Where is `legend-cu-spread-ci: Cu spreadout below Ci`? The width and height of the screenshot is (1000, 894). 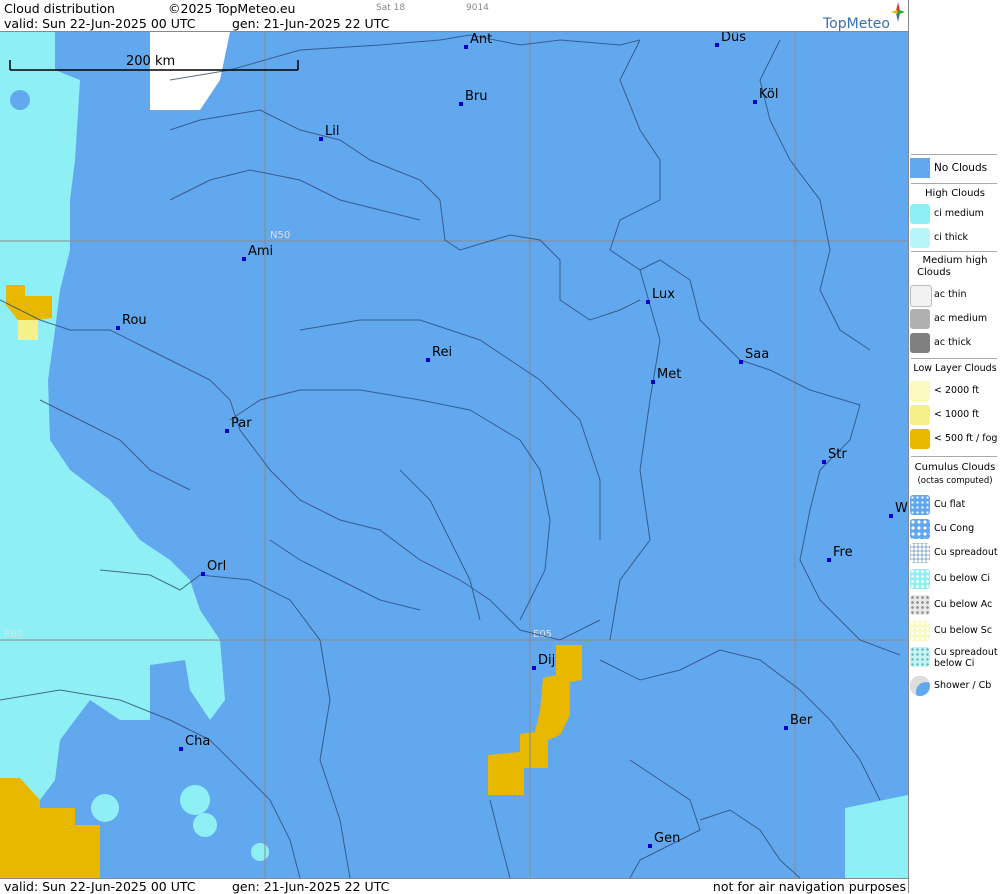
legend-cu-spread-ci: Cu spreadout below Ci is located at coordinates (954, 659).